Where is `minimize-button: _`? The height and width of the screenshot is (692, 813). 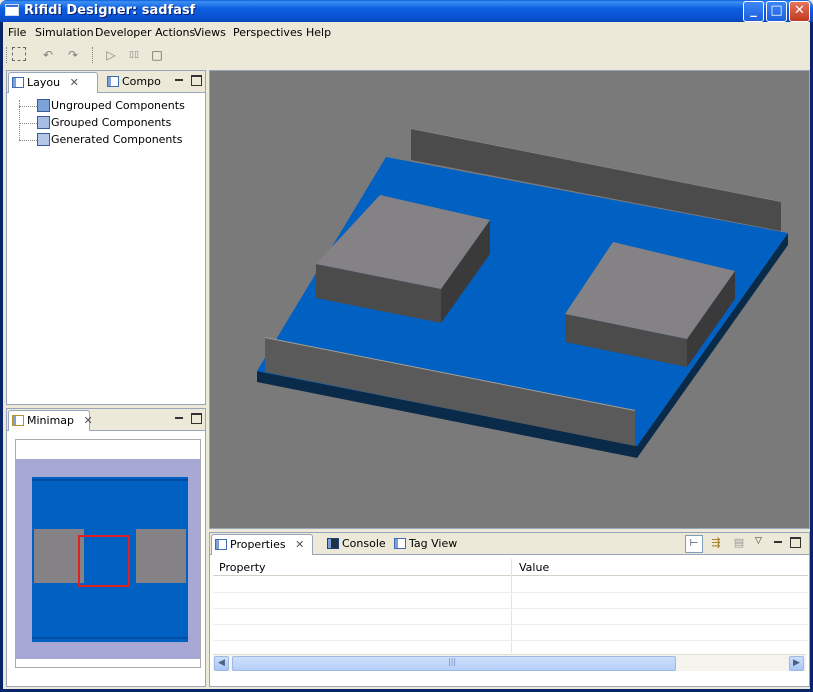
minimize-button: _ is located at coordinates (753, 11).